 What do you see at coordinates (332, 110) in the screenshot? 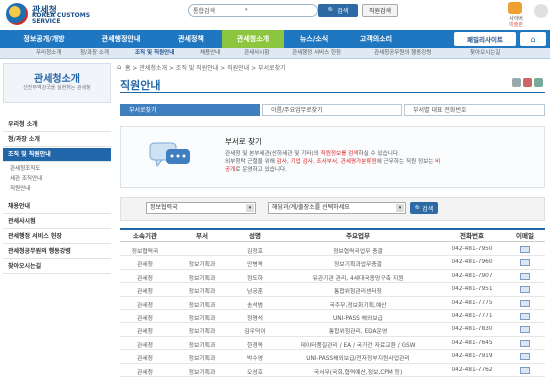
I see `tab-by-name: 이름/주요업무로찾기` at bounding box center [332, 110].